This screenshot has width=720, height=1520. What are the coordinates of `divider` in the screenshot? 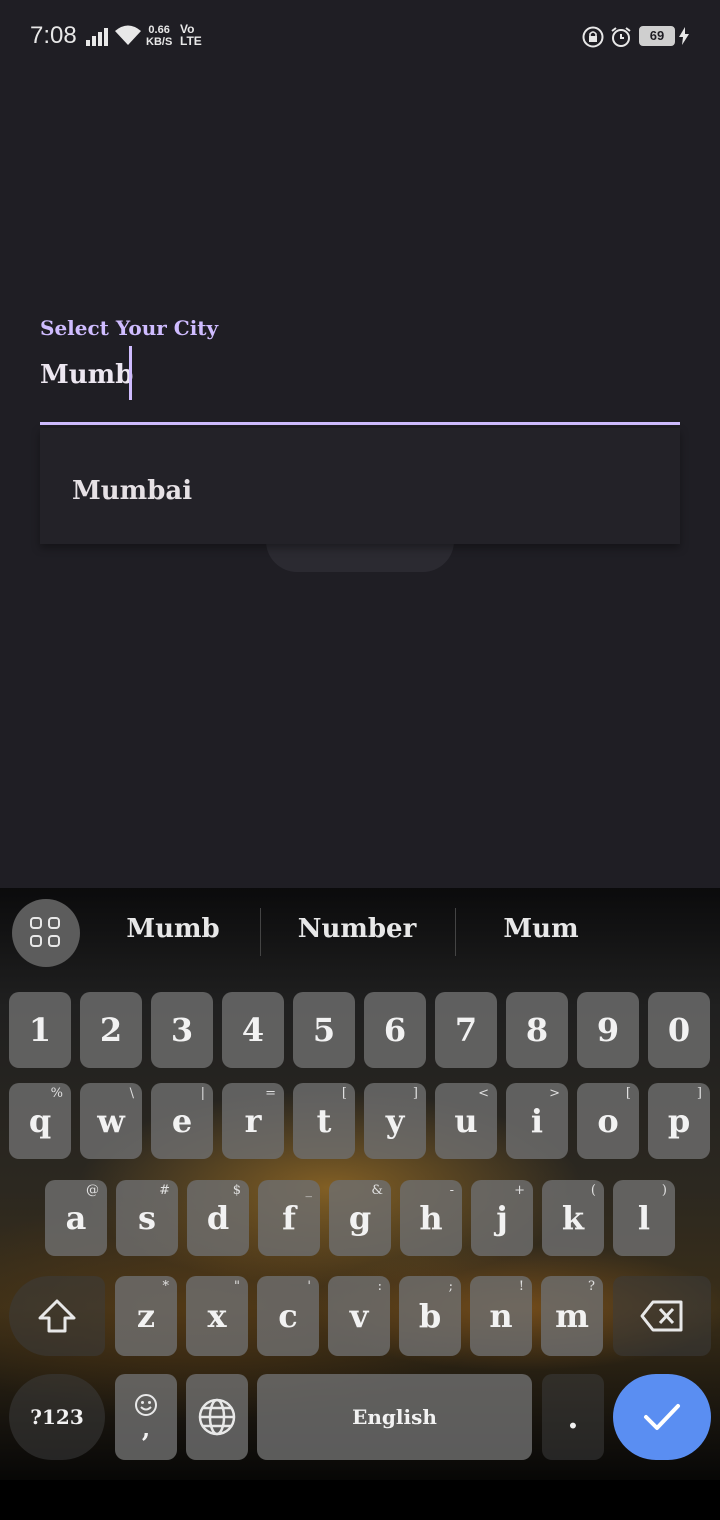 It's located at (260, 932).